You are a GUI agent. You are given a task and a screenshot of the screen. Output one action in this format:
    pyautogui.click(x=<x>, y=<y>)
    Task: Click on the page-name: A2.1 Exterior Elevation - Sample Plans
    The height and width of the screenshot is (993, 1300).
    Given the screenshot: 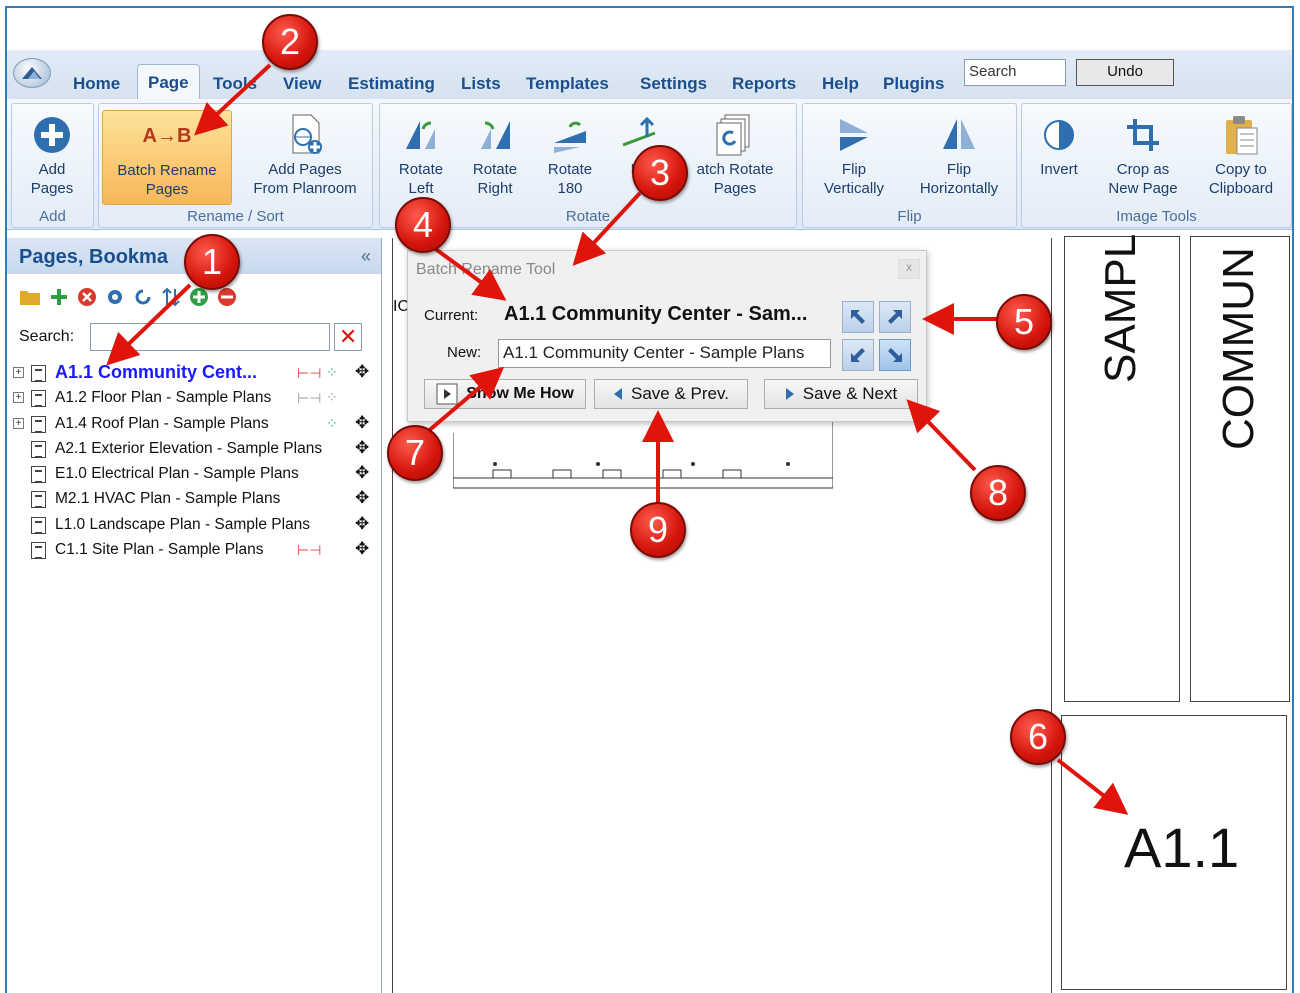 What is the action you would take?
    pyautogui.click(x=189, y=448)
    